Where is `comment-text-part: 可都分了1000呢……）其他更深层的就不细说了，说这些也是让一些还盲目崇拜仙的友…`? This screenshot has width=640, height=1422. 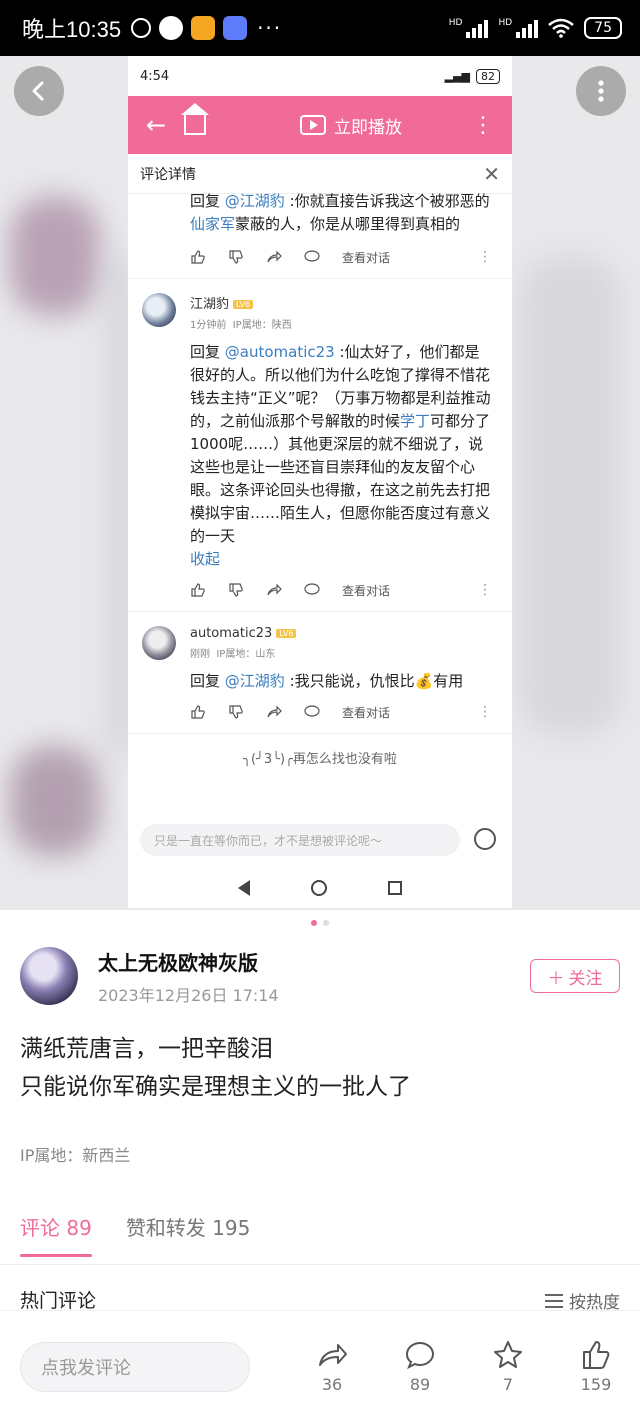
comment-text-part: 可都分了1000呢……）其他更深层的就不细说了，说这些也是让一些还盲目崇拜仙的友… is located at coordinates (340, 478).